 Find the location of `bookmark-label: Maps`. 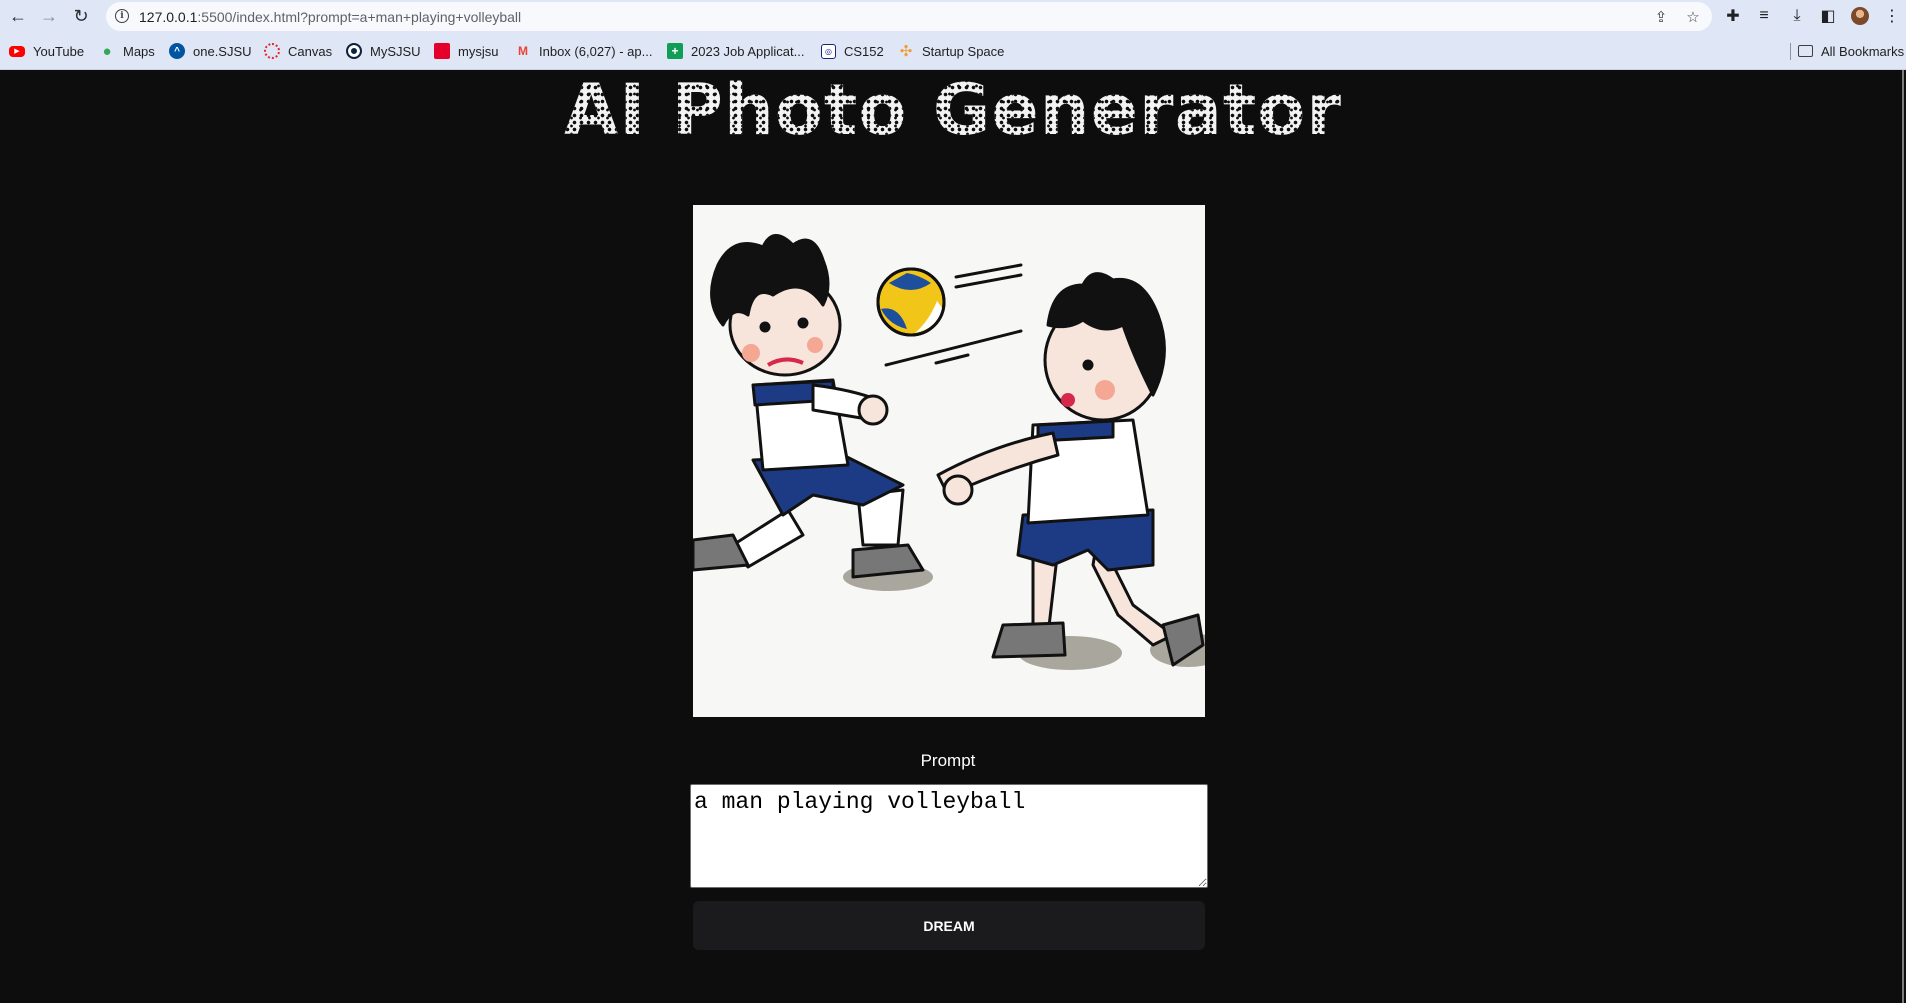

bookmark-label: Maps is located at coordinates (139, 51).